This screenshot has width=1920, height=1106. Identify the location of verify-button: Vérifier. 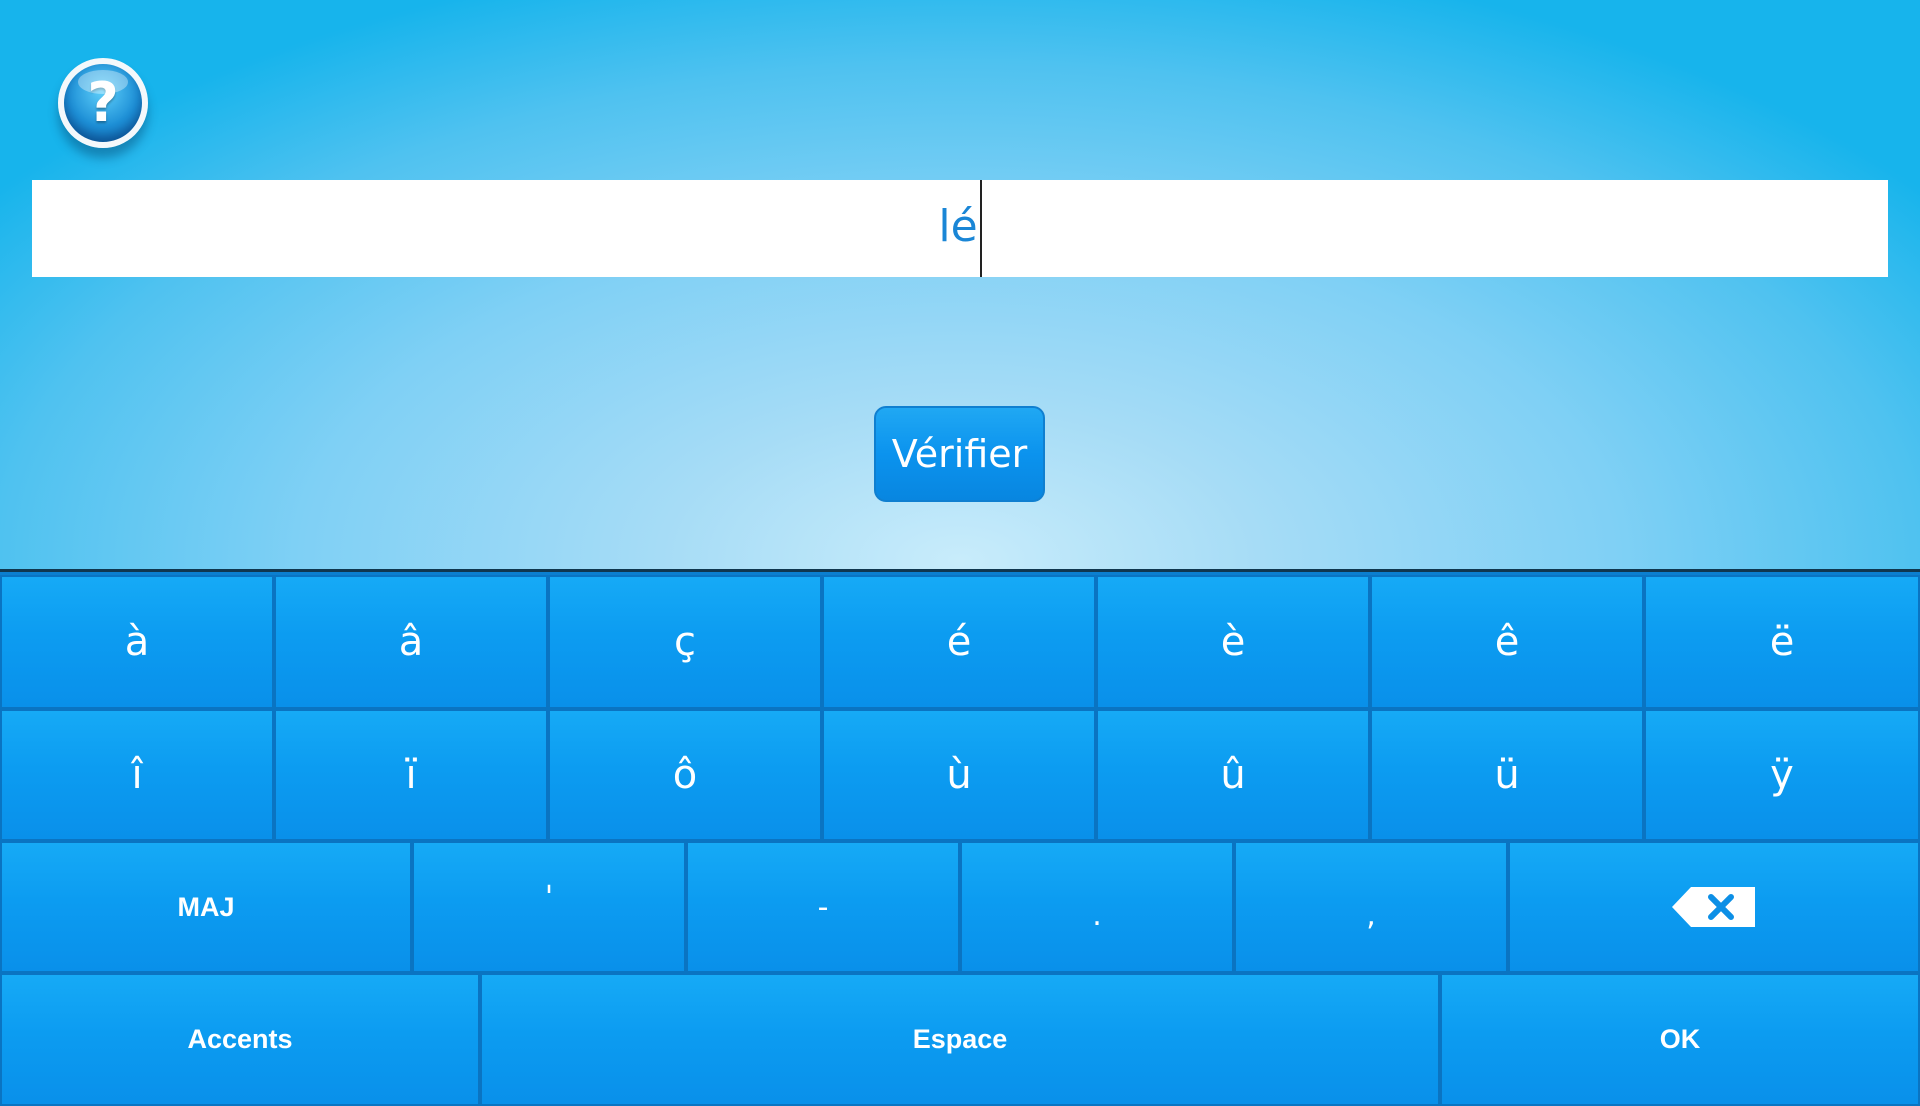
(959, 454).